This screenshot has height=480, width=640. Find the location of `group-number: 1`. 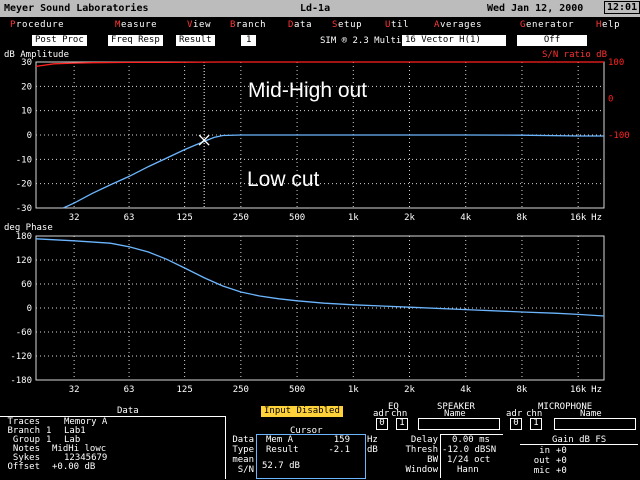

group-number: 1 is located at coordinates (49, 440).